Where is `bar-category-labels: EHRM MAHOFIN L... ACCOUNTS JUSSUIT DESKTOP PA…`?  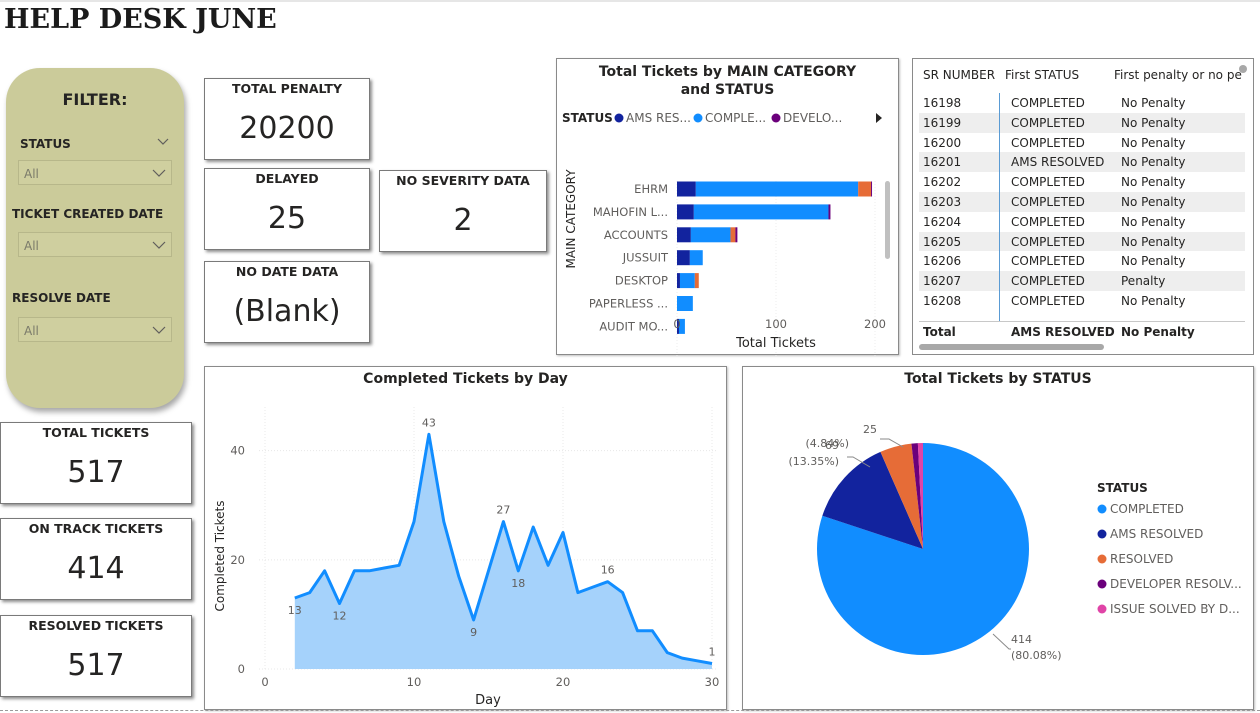
bar-category-labels: EHRM MAHOFIN L... ACCOUNTS JUSSUIT DESKTOP PA… is located at coordinates (629, 257).